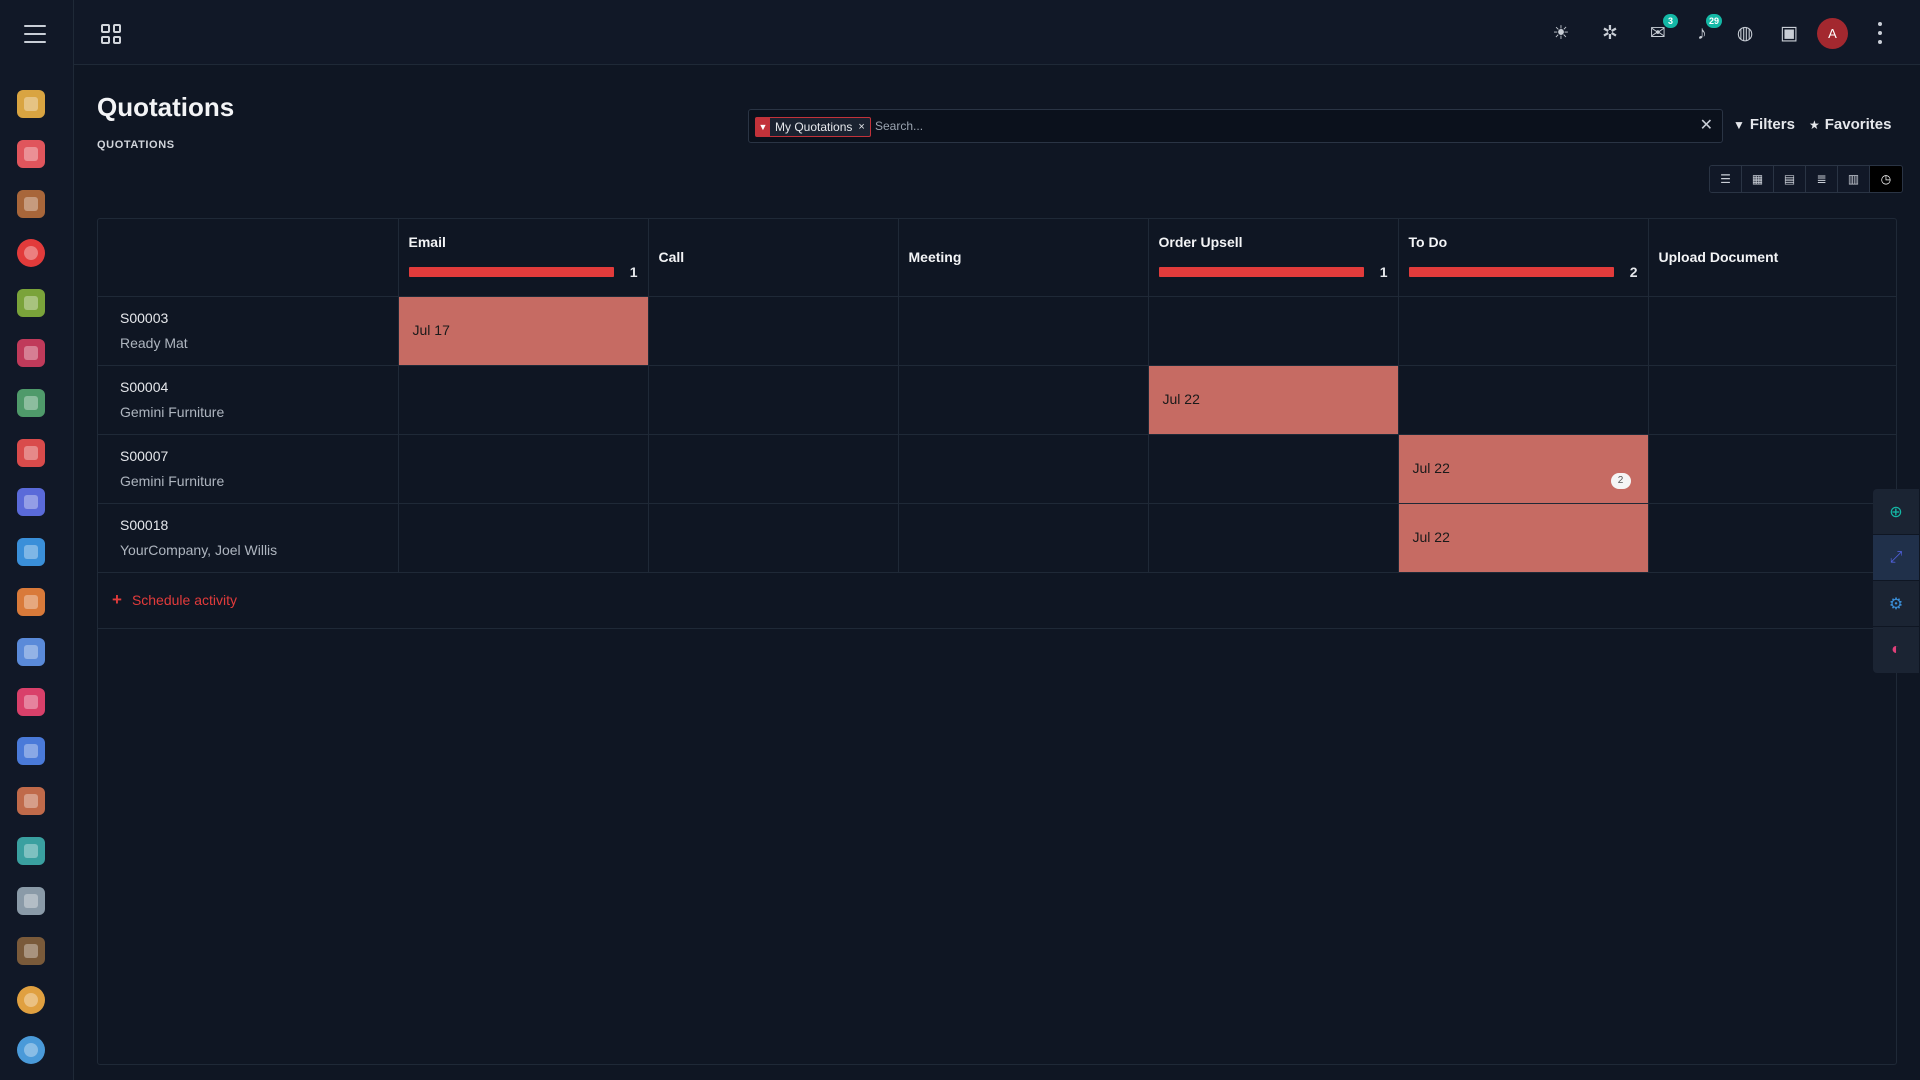 The width and height of the screenshot is (1920, 1080). What do you see at coordinates (248, 469) in the screenshot?
I see `record-cell: S00007 Gemini Furniture` at bounding box center [248, 469].